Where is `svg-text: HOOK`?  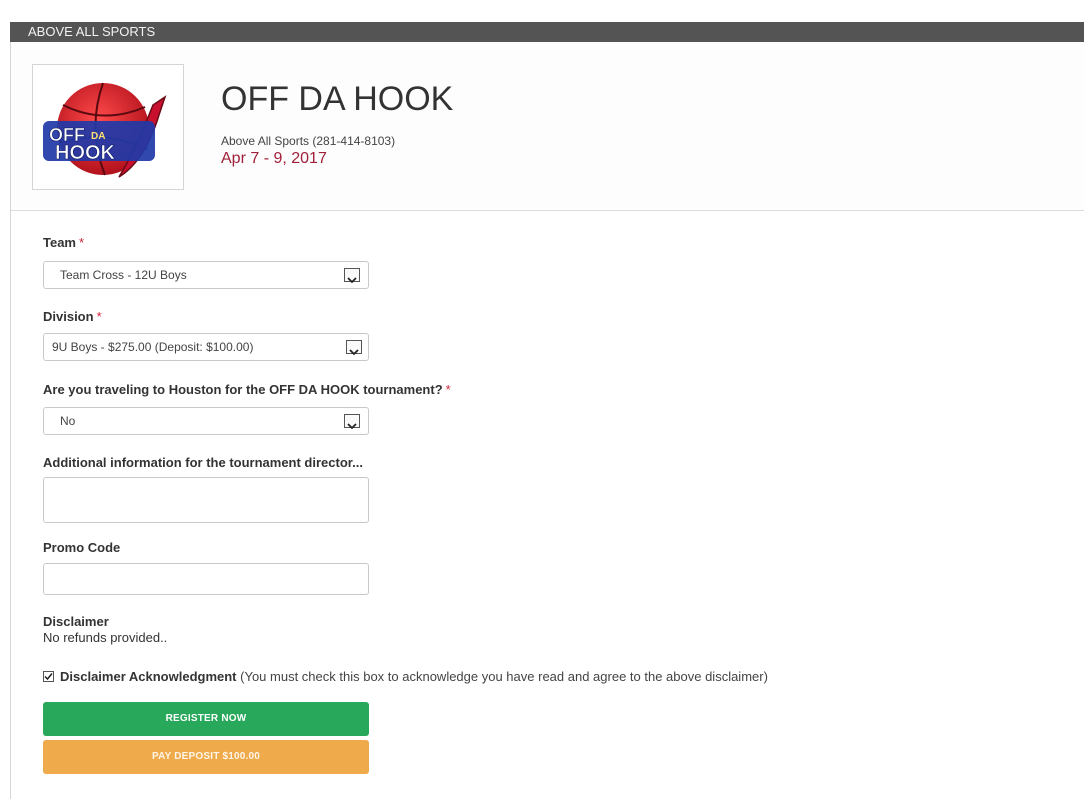
svg-text: HOOK is located at coordinates (85, 153).